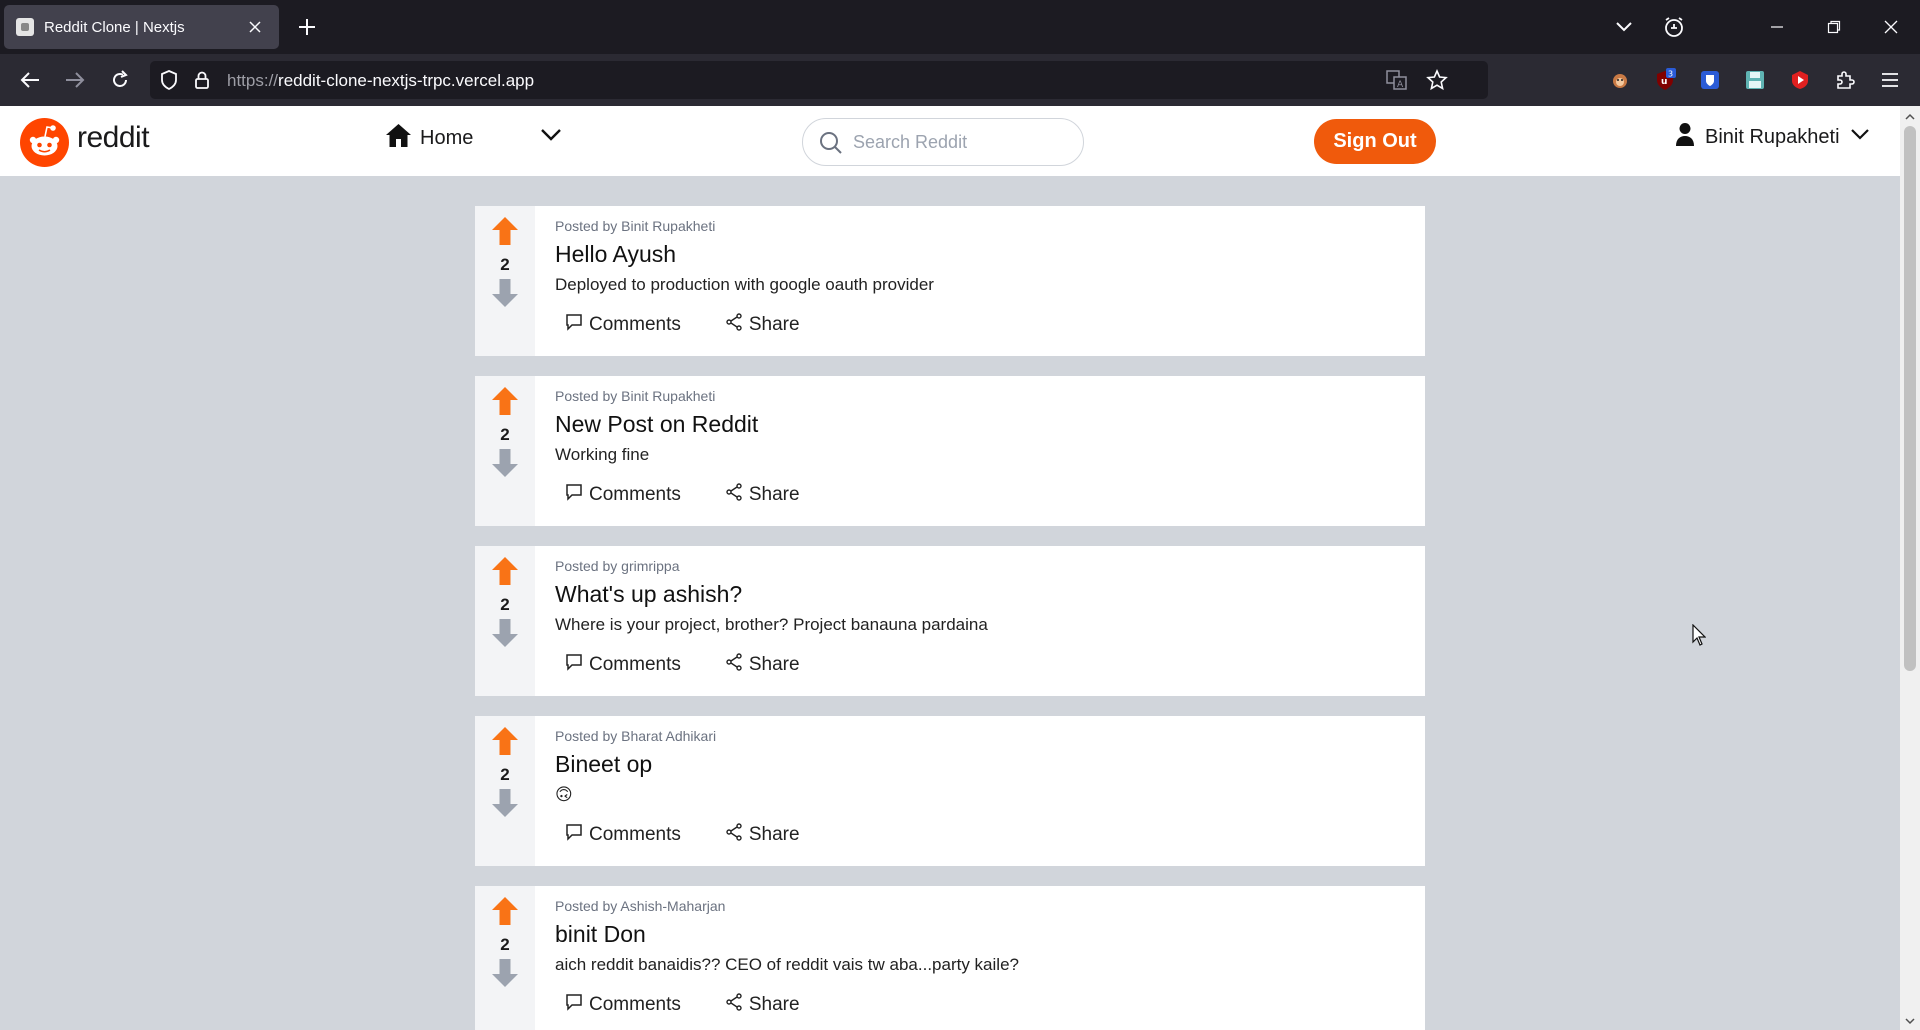 The height and width of the screenshot is (1030, 1920). I want to click on post-author: Posted by Bharat Adhikari, so click(636, 736).